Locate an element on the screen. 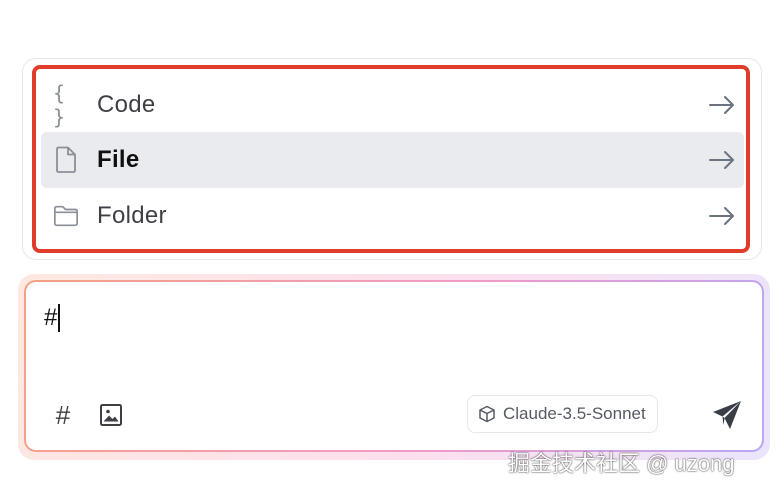 The image size is (784, 490). cube-icon is located at coordinates (487, 414).